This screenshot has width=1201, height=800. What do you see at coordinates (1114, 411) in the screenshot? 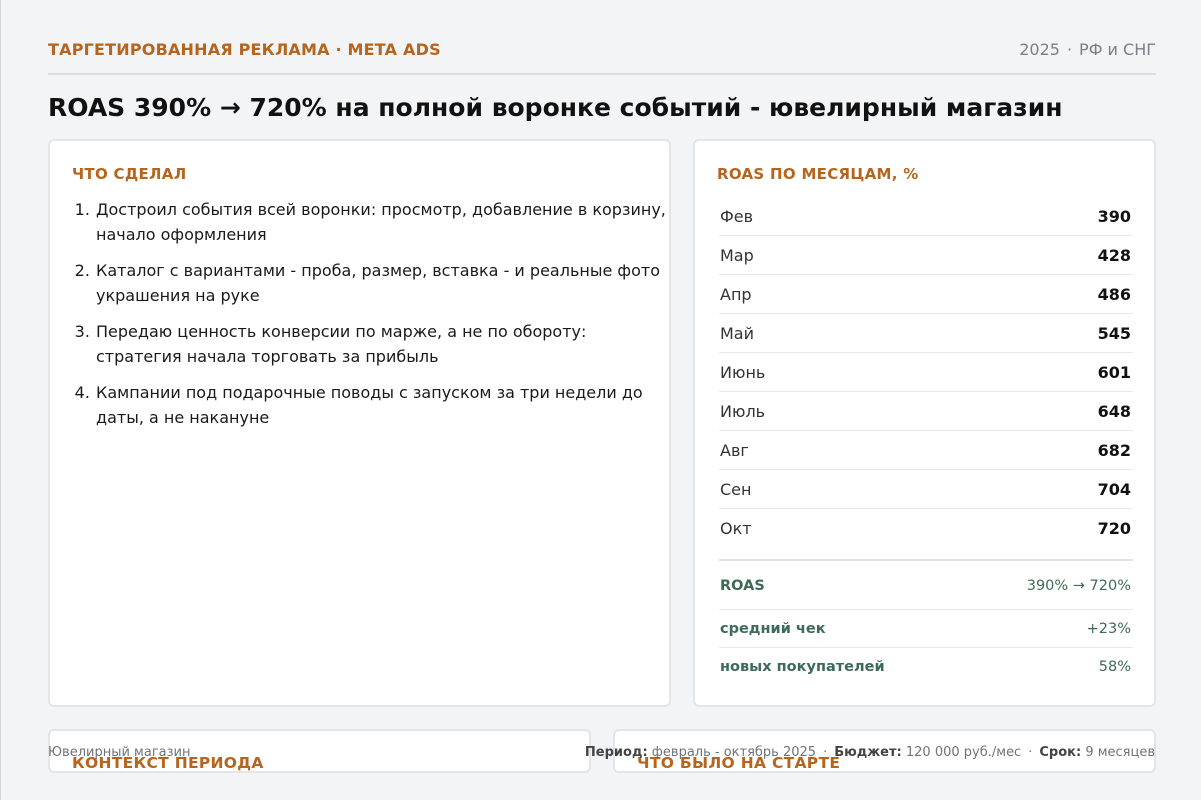
I see `month-value: 648` at bounding box center [1114, 411].